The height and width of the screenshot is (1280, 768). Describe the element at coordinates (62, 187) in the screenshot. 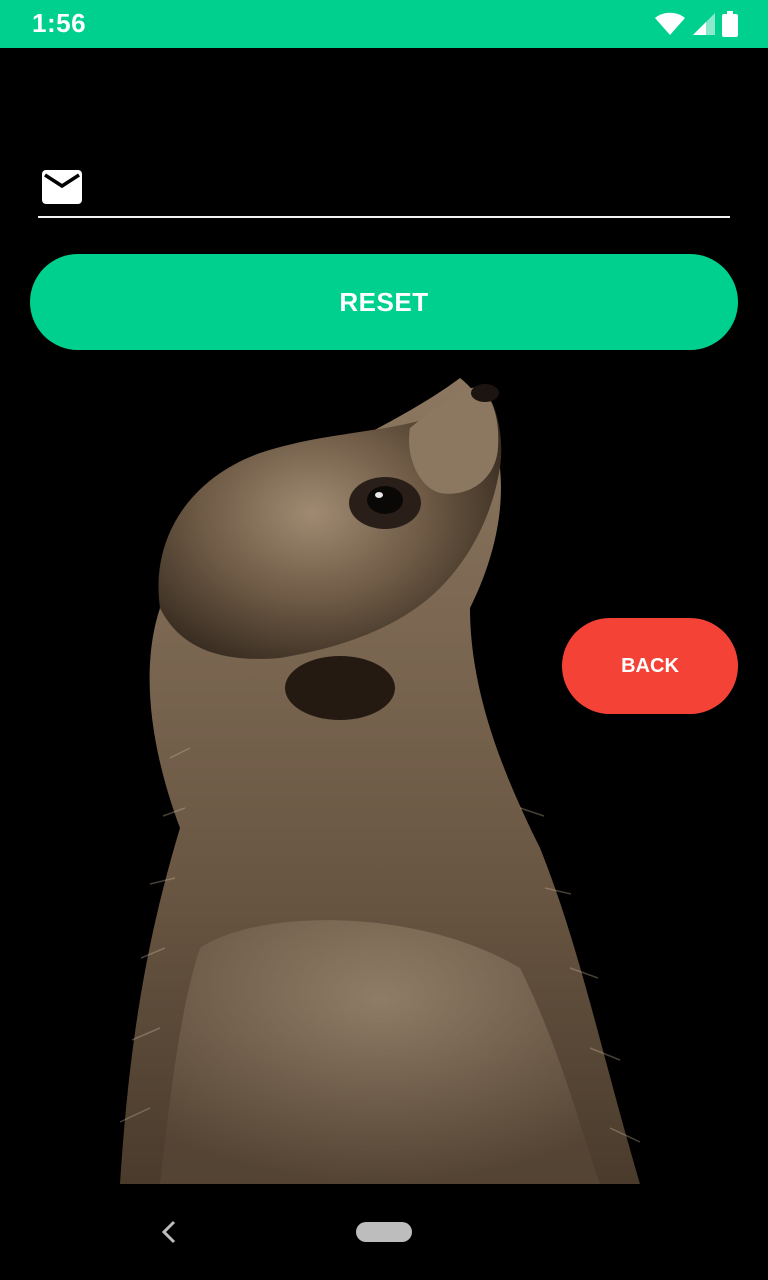

I see `mail-icon` at that location.